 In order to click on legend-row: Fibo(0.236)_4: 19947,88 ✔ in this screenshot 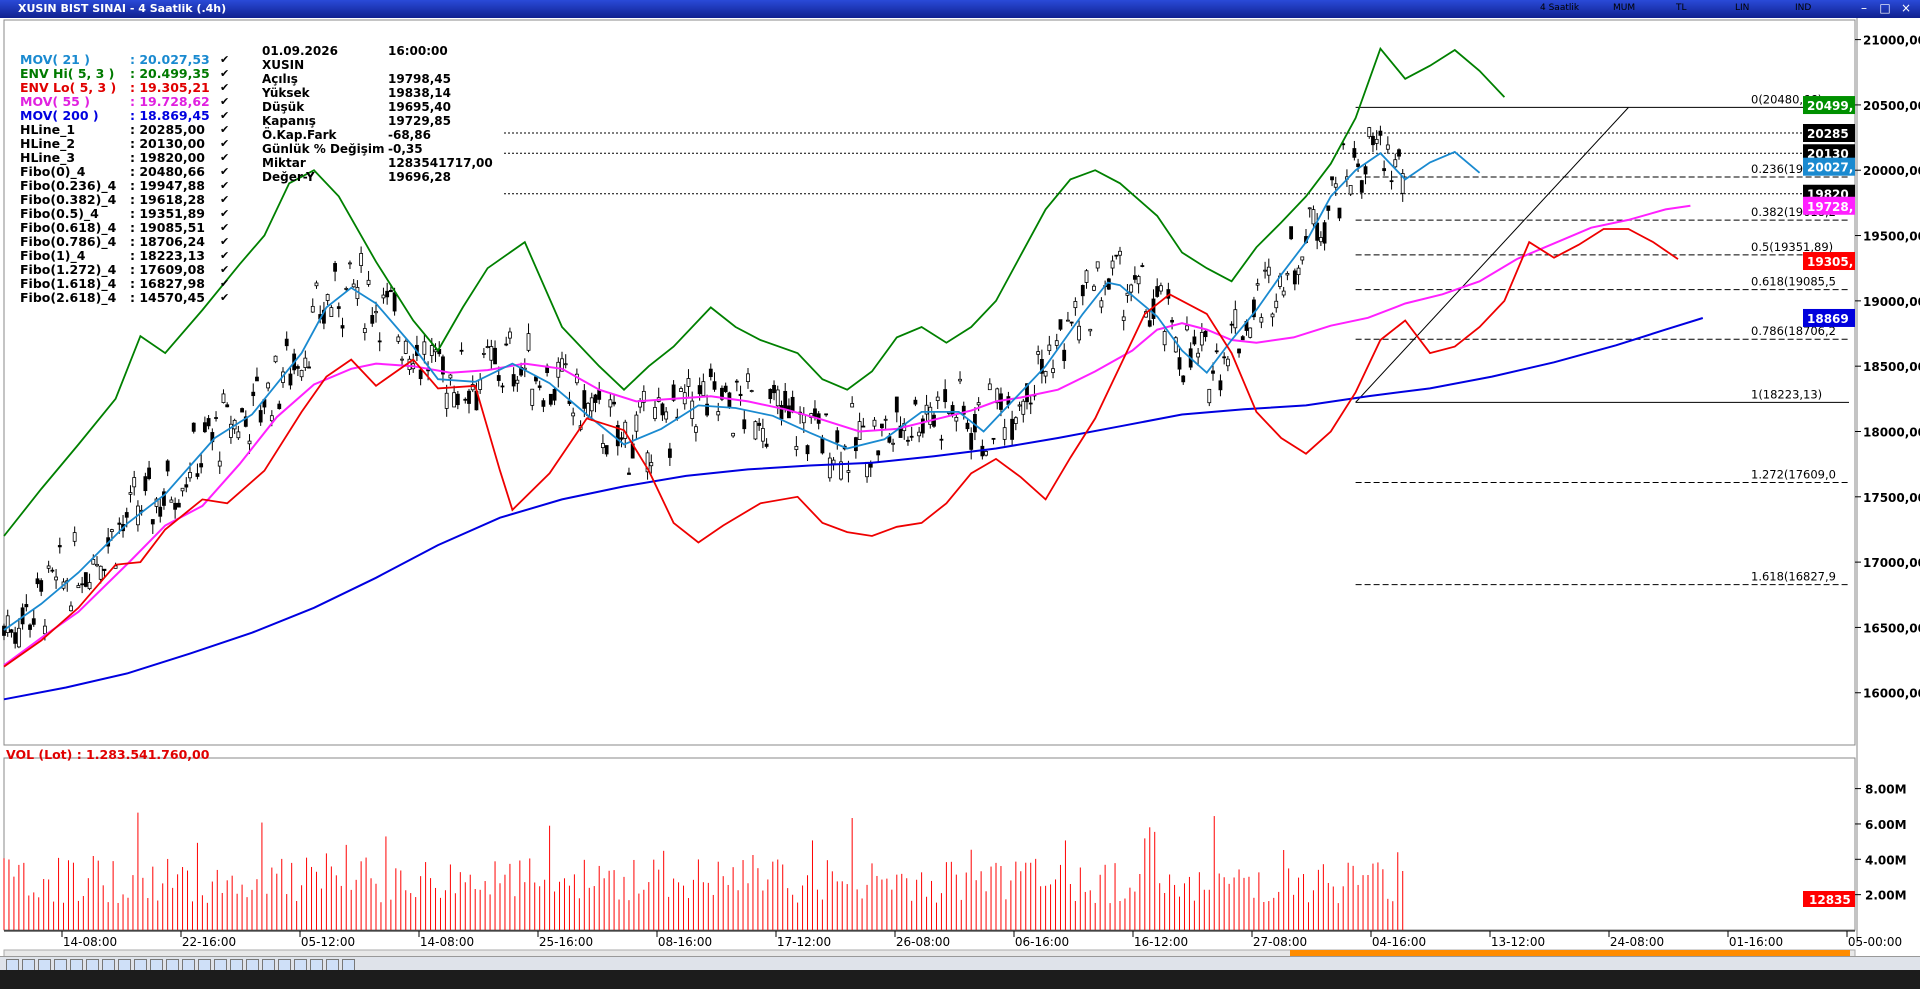, I will do `click(130, 186)`.